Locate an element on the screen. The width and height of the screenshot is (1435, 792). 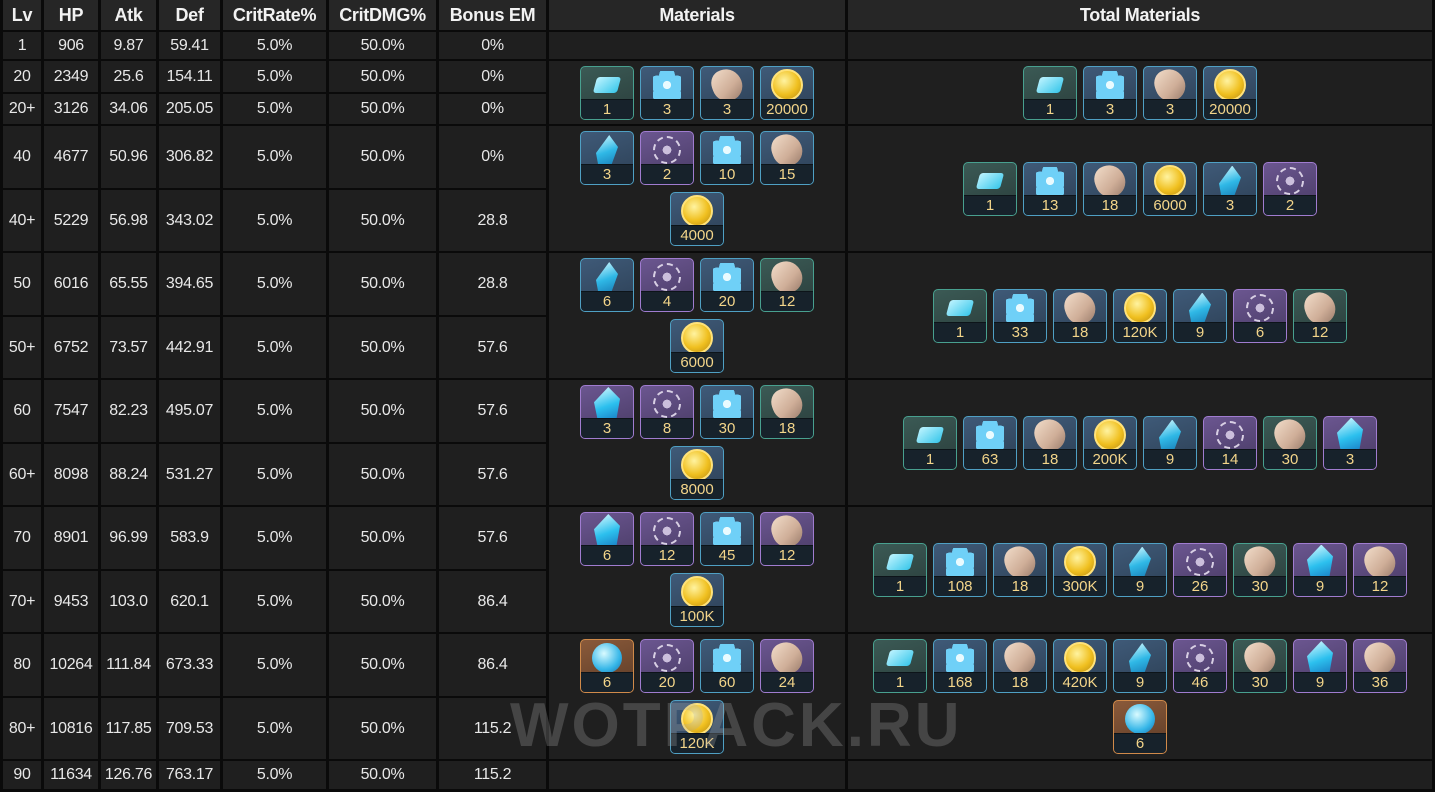
materials-cell-row: 120K is located at coordinates (697, 727).